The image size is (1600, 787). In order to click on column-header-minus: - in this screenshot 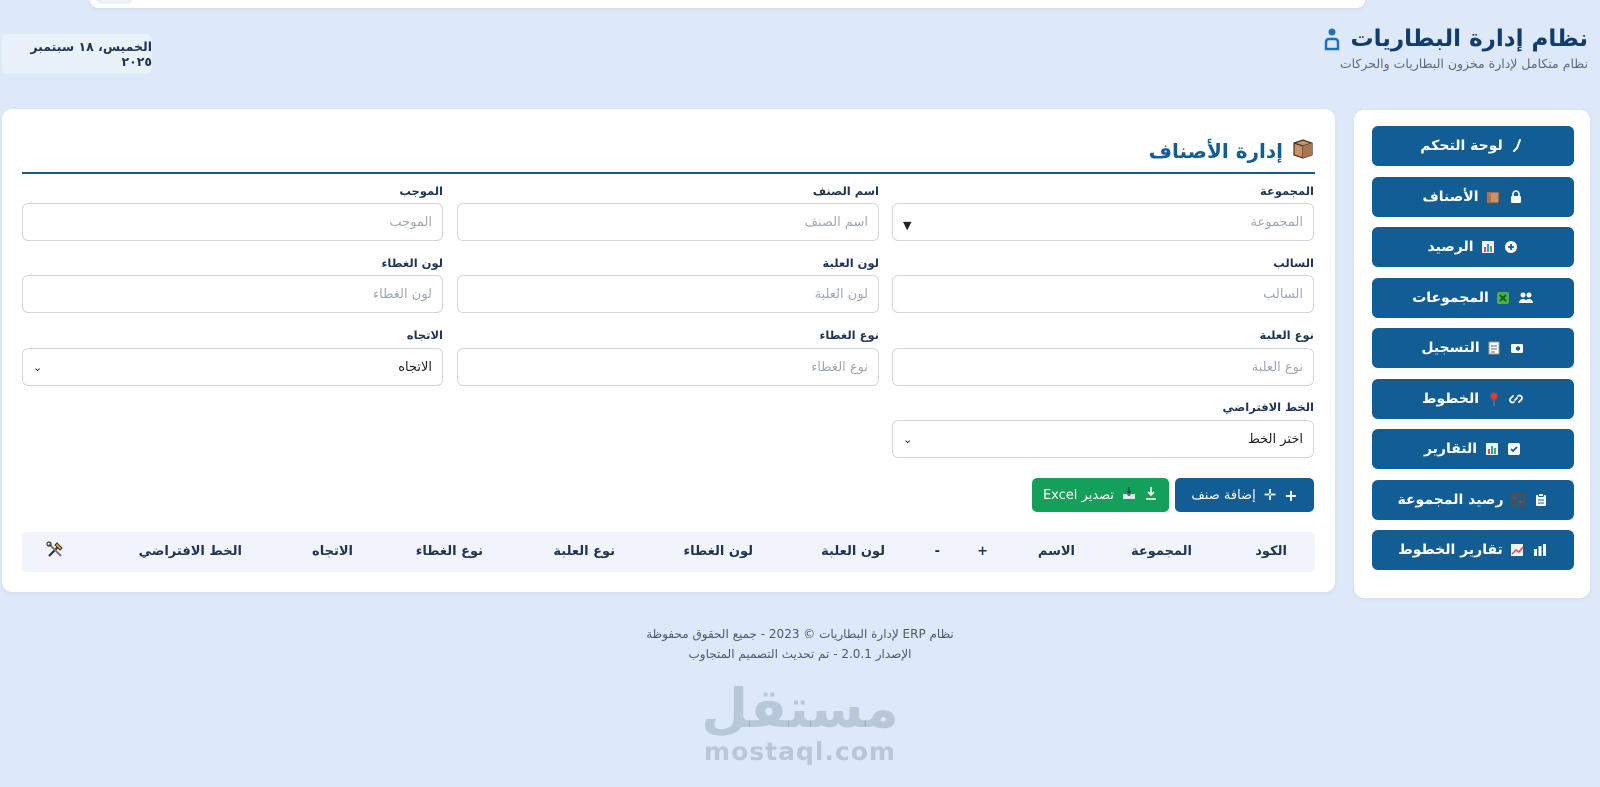, I will do `click(937, 551)`.